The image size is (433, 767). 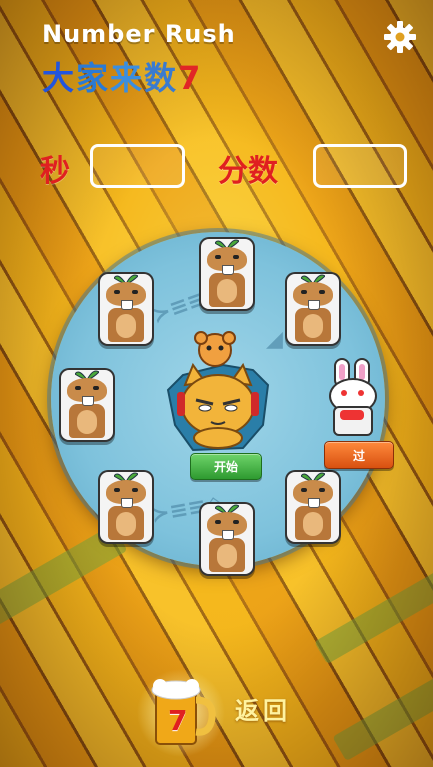 What do you see at coordinates (359, 455) in the screenshot?
I see `pass-button: 过` at bounding box center [359, 455].